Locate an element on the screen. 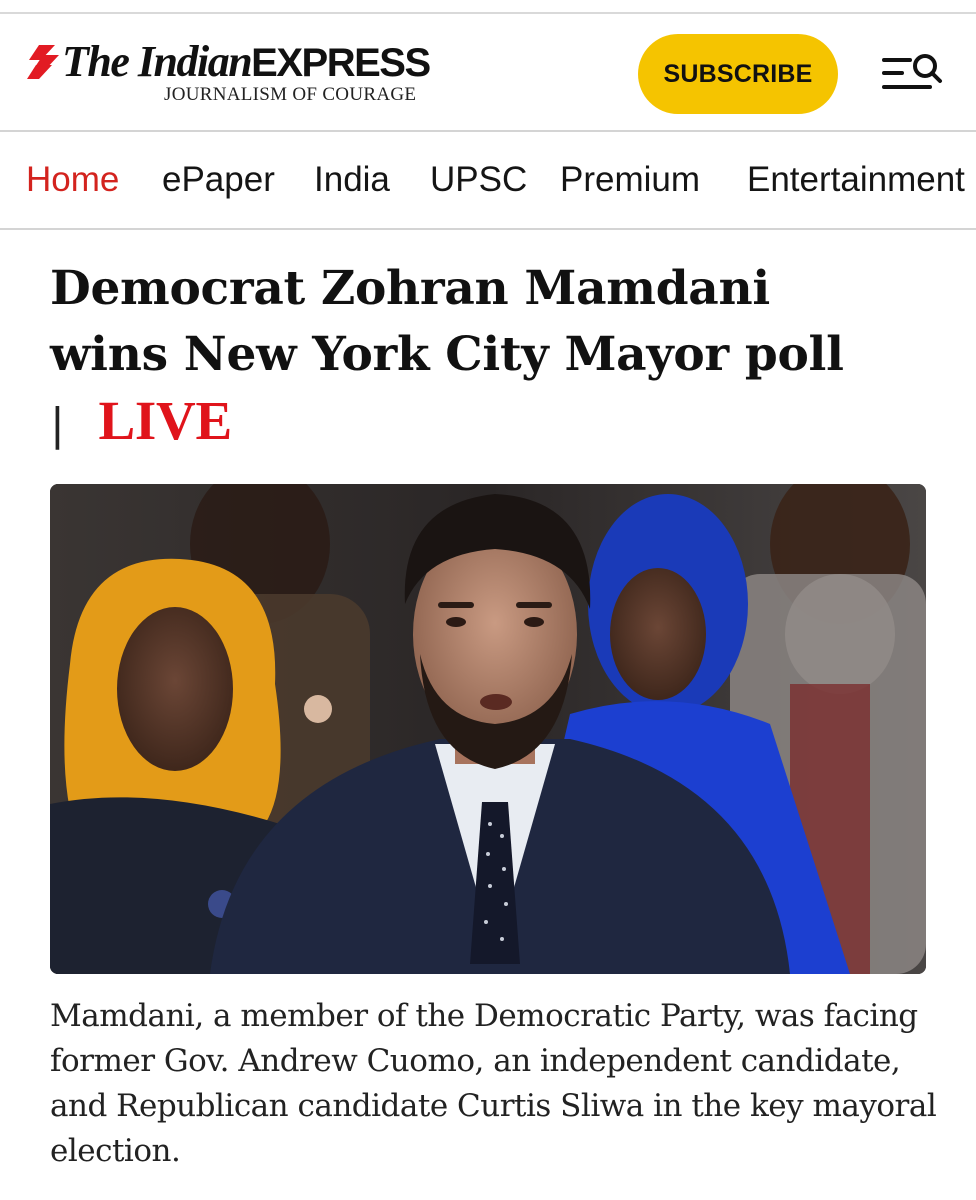 The height and width of the screenshot is (1200, 976). site-logo: The IndianEXPRESS JOURNALISM OF COURAGE is located at coordinates (236, 80).